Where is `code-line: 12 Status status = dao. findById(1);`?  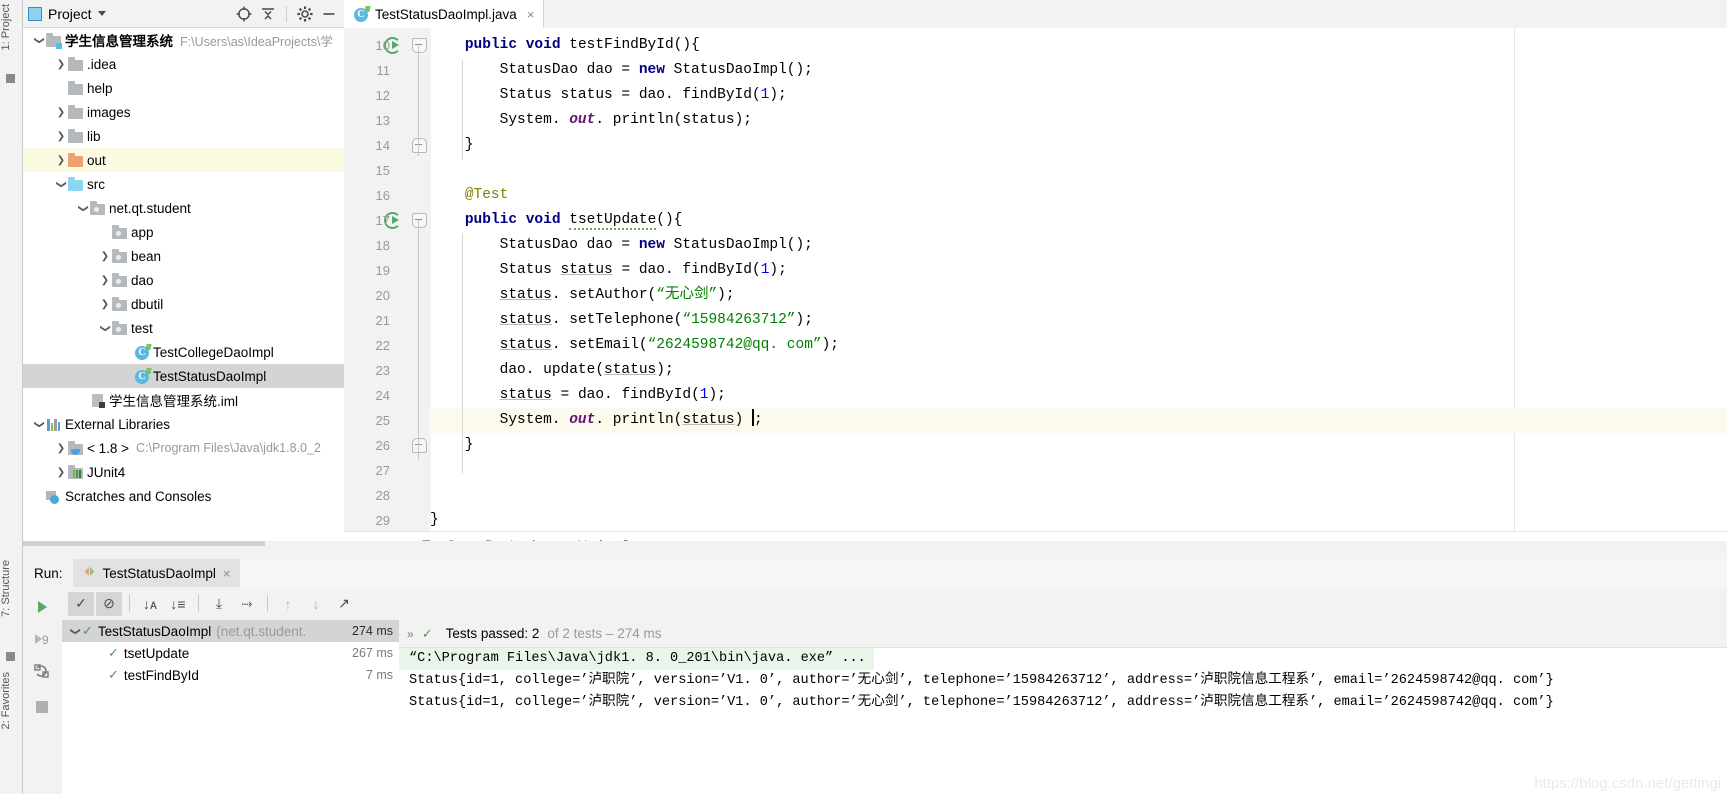 code-line: 12 Status status = dao. findById(1); is located at coordinates (1051, 95).